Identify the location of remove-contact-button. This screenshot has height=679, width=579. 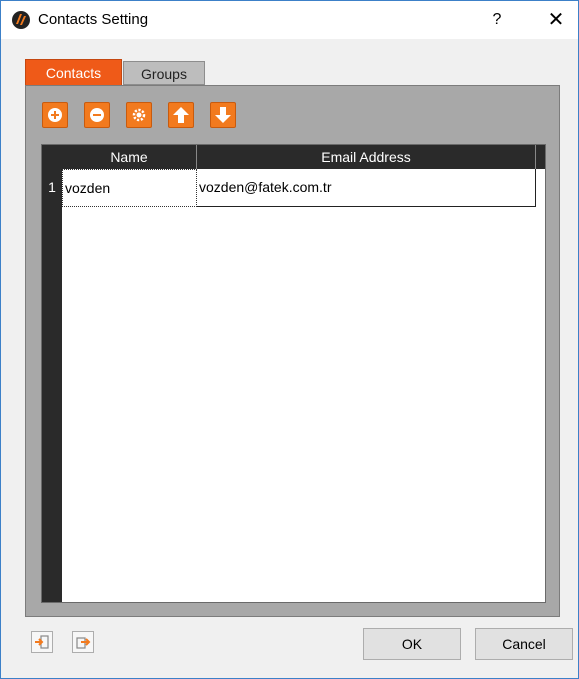
(97, 115).